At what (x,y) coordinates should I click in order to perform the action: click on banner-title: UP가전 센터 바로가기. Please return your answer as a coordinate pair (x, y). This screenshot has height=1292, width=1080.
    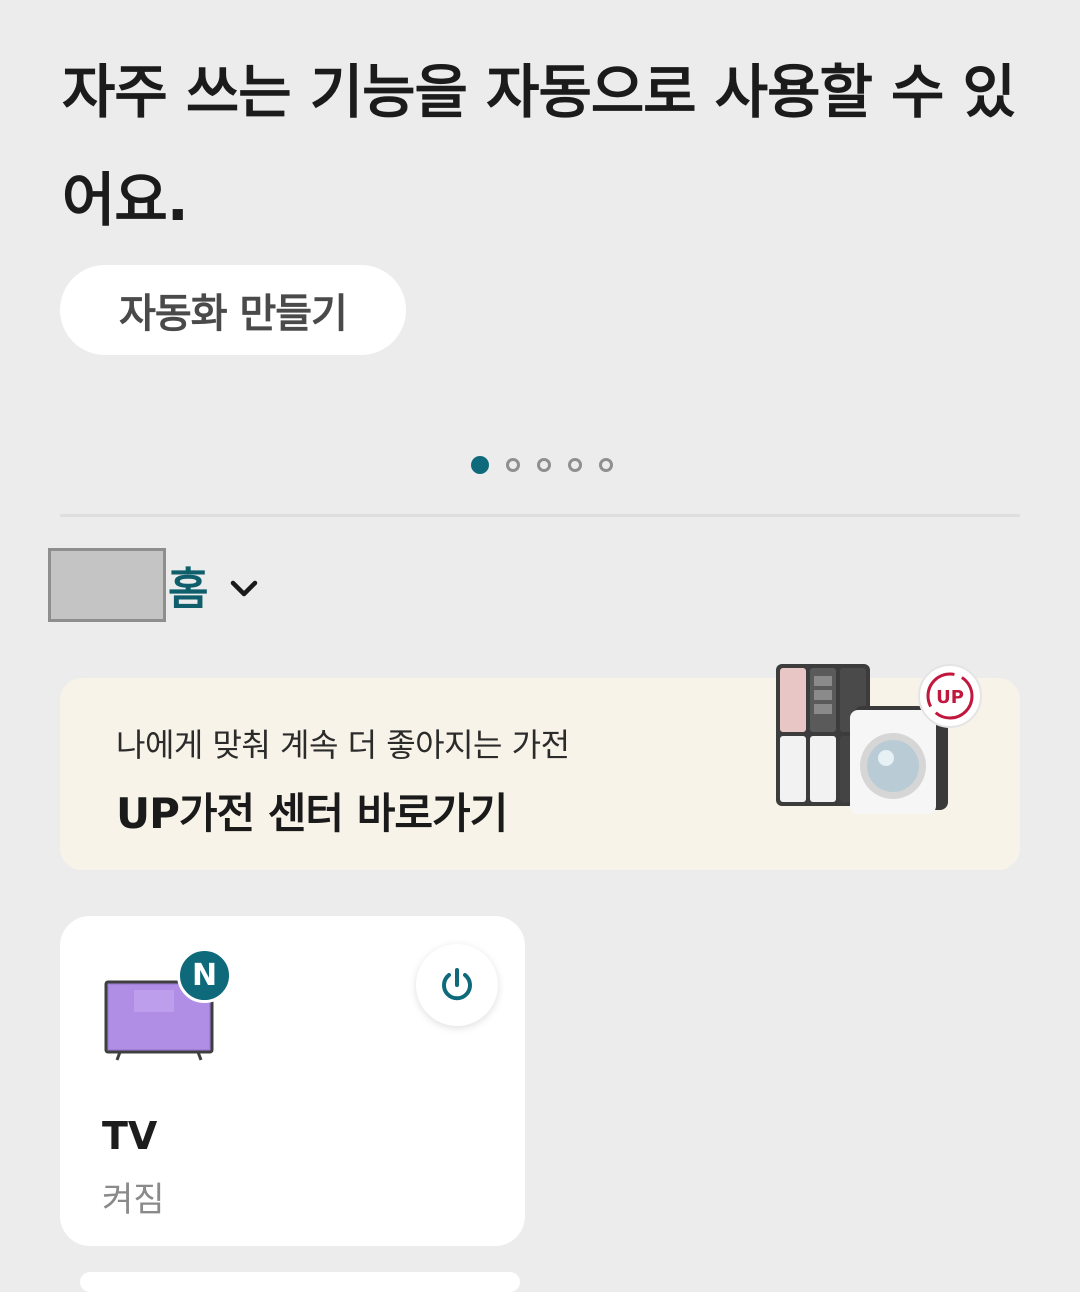
    Looking at the image, I should click on (312, 813).